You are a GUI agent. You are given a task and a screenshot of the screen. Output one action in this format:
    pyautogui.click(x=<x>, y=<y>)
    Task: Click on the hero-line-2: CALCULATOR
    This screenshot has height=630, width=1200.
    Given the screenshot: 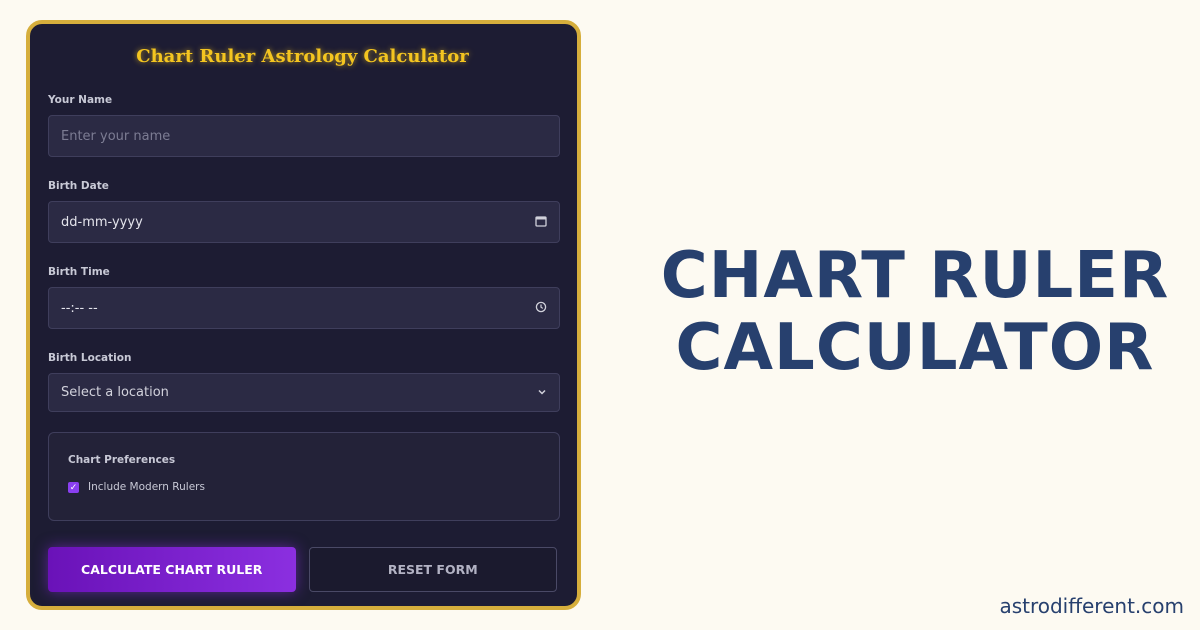 What is the action you would take?
    pyautogui.click(x=915, y=348)
    